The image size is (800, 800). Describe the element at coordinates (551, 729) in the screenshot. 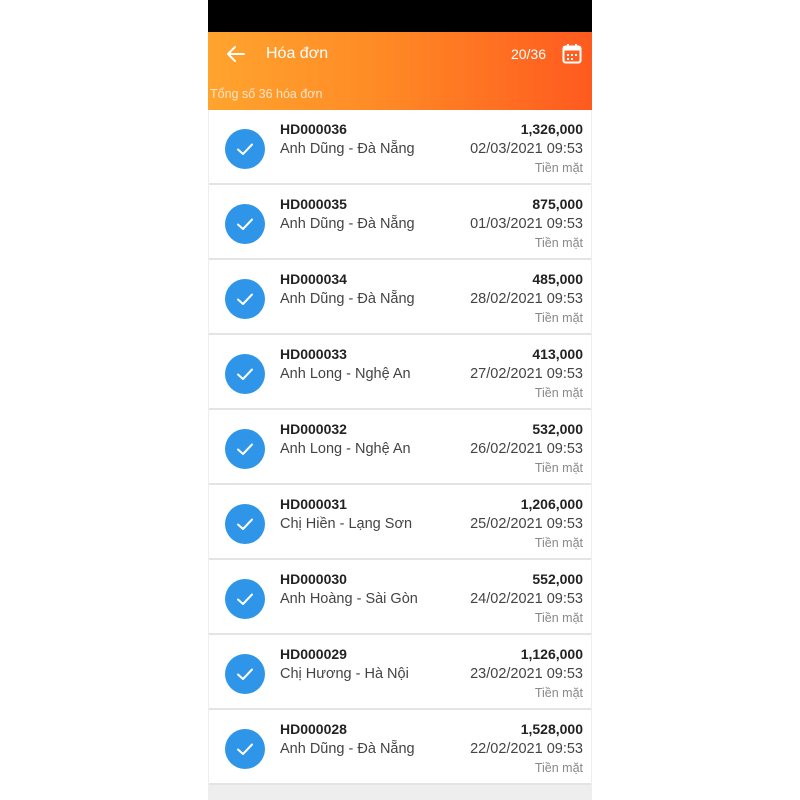

I see `invoice-amount: 1,528,000` at that location.